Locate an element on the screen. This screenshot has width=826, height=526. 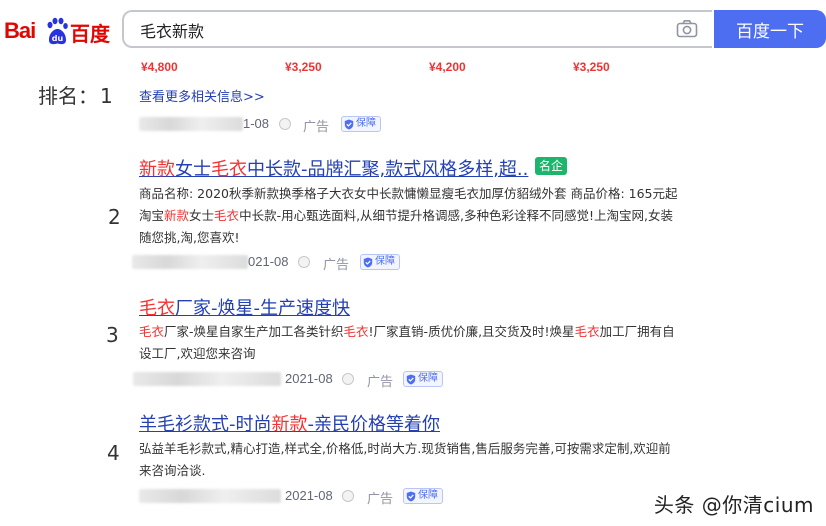
search-box is located at coordinates (417, 29).